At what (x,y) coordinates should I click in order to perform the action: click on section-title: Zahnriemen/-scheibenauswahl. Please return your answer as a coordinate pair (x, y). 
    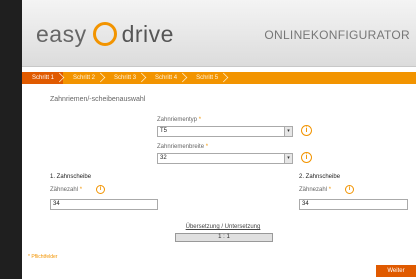
    Looking at the image, I should click on (98, 99).